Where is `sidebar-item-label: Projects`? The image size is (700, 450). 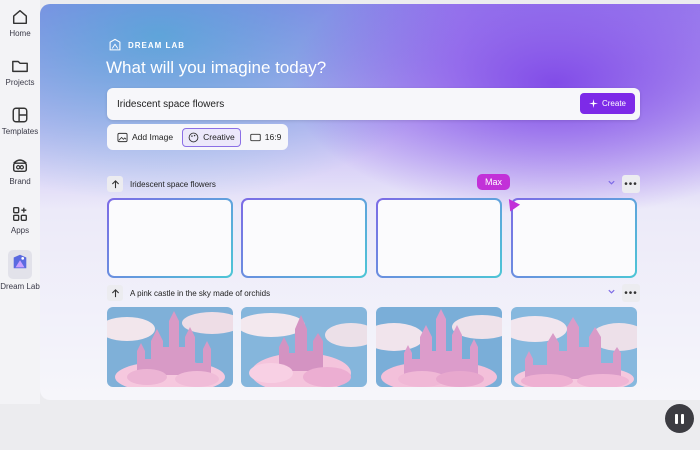
sidebar-item-label: Projects is located at coordinates (20, 82).